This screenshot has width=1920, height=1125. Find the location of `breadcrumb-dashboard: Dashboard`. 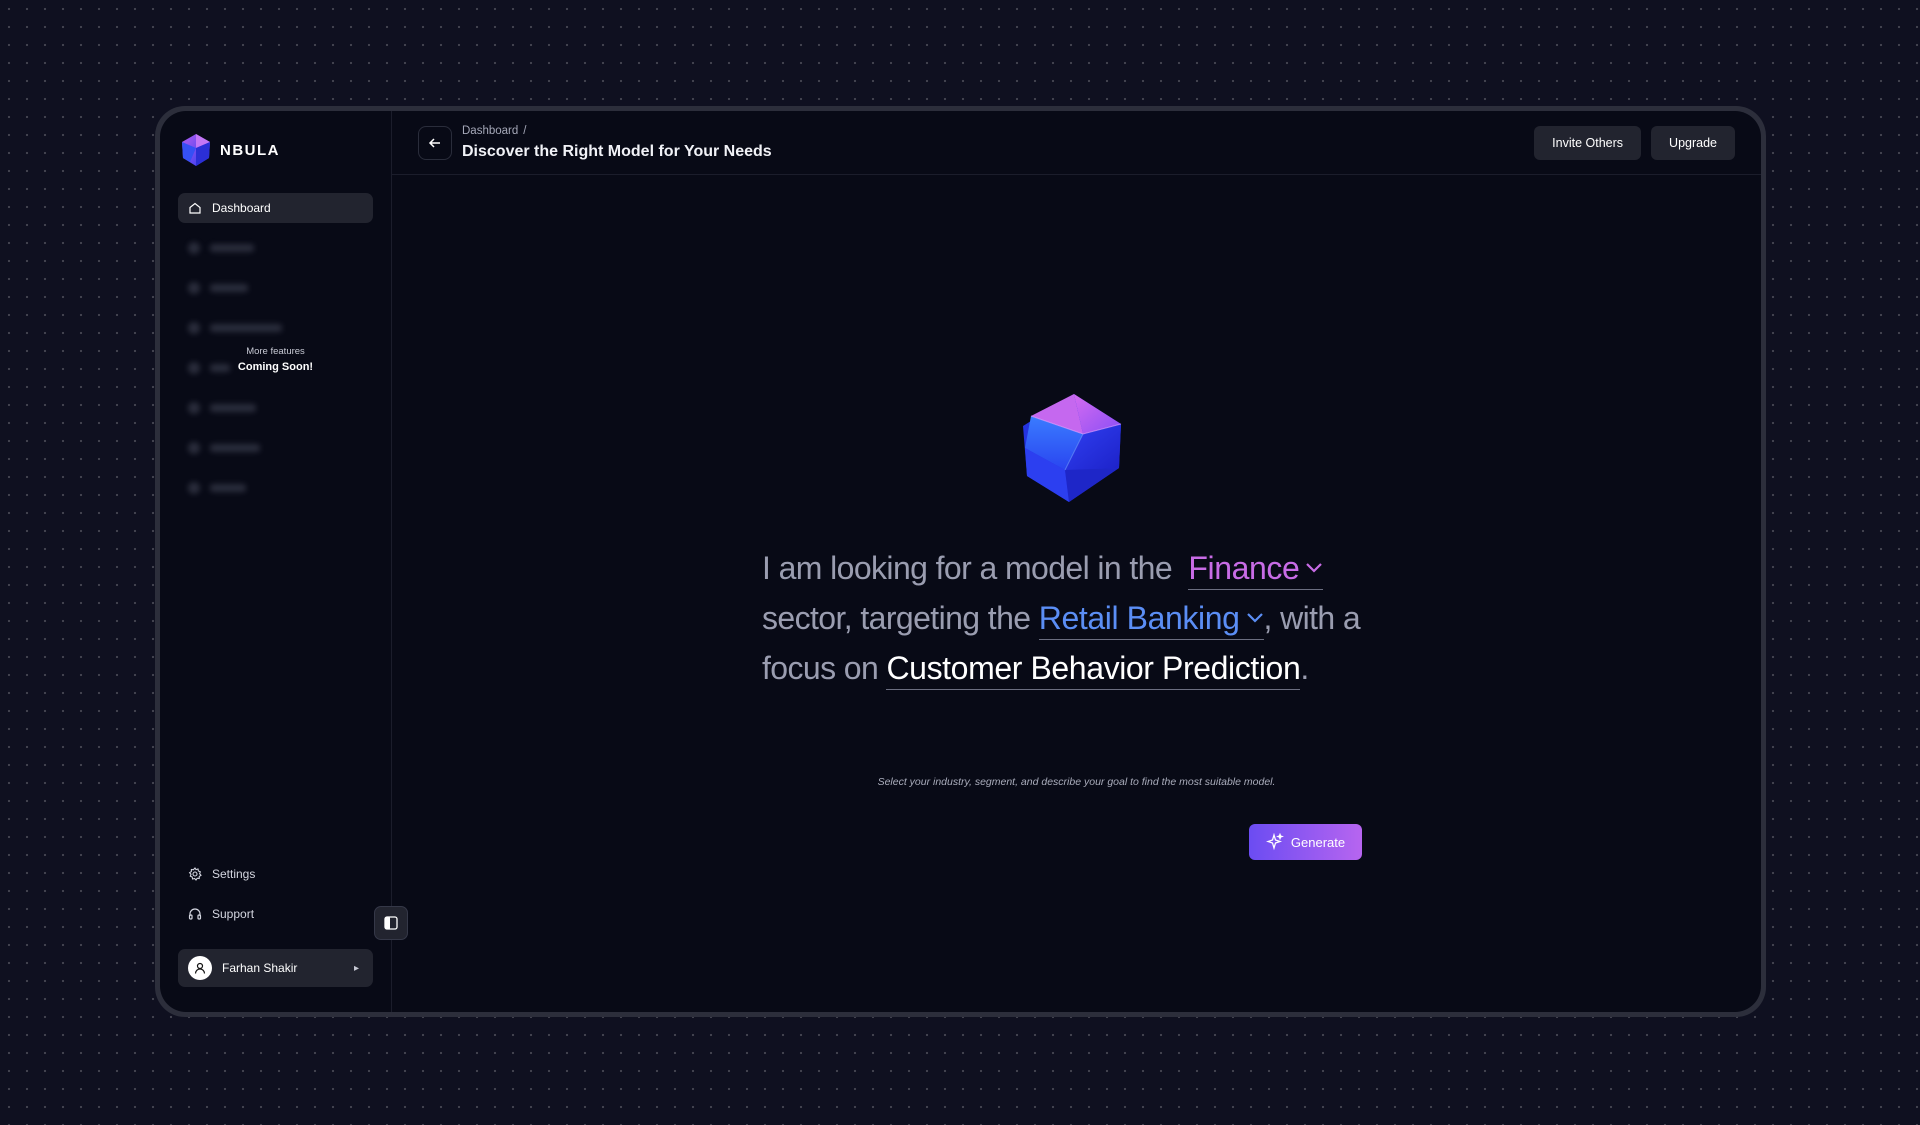

breadcrumb-dashboard: Dashboard is located at coordinates (490, 131).